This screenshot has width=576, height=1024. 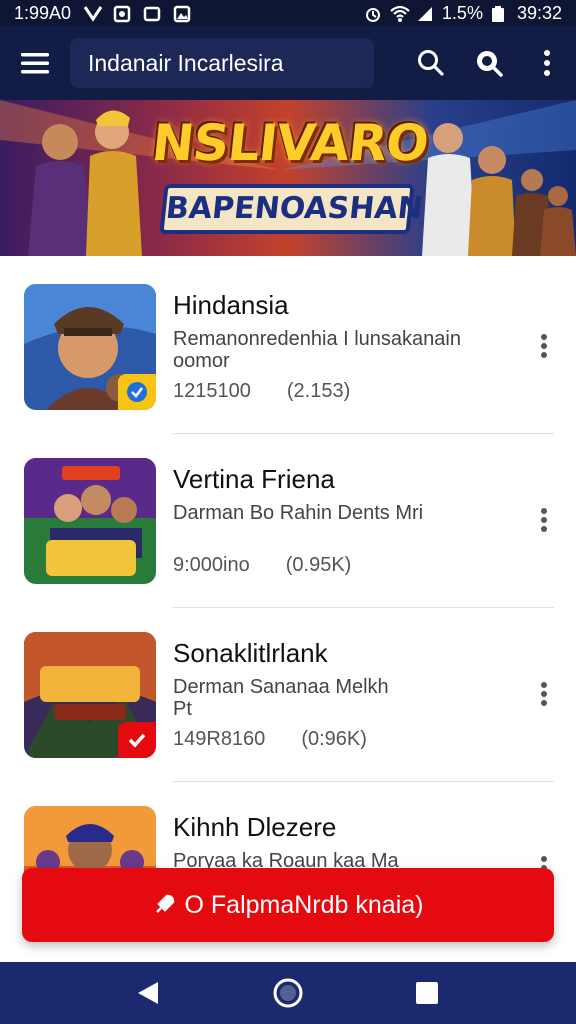 I want to click on app-title: Kihnh Dlezere, so click(x=255, y=827).